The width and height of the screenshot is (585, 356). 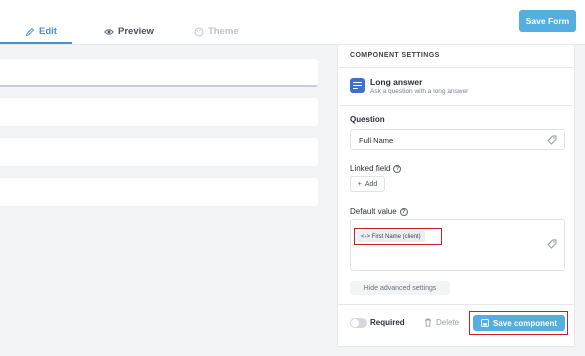 I want to click on eye-icon, so click(x=109, y=31).